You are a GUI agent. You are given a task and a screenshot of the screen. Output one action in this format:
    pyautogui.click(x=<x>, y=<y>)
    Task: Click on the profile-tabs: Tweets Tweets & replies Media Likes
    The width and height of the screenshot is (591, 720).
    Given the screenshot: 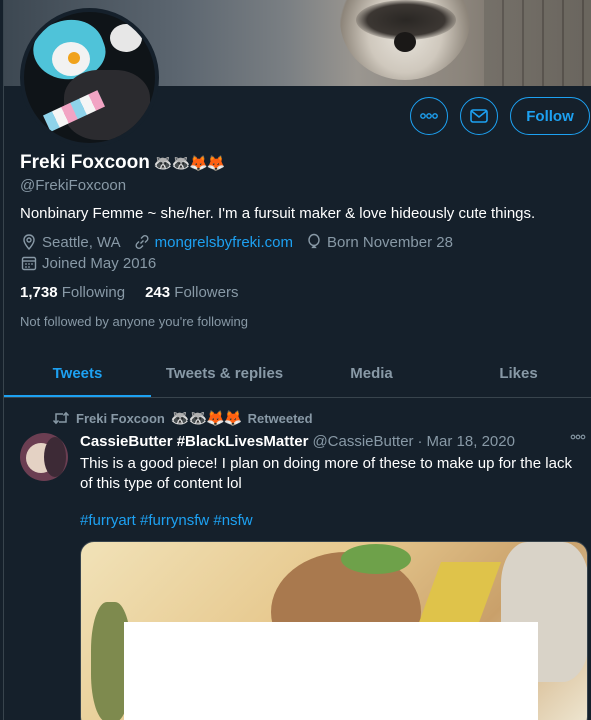 What is the action you would take?
    pyautogui.click(x=297, y=374)
    